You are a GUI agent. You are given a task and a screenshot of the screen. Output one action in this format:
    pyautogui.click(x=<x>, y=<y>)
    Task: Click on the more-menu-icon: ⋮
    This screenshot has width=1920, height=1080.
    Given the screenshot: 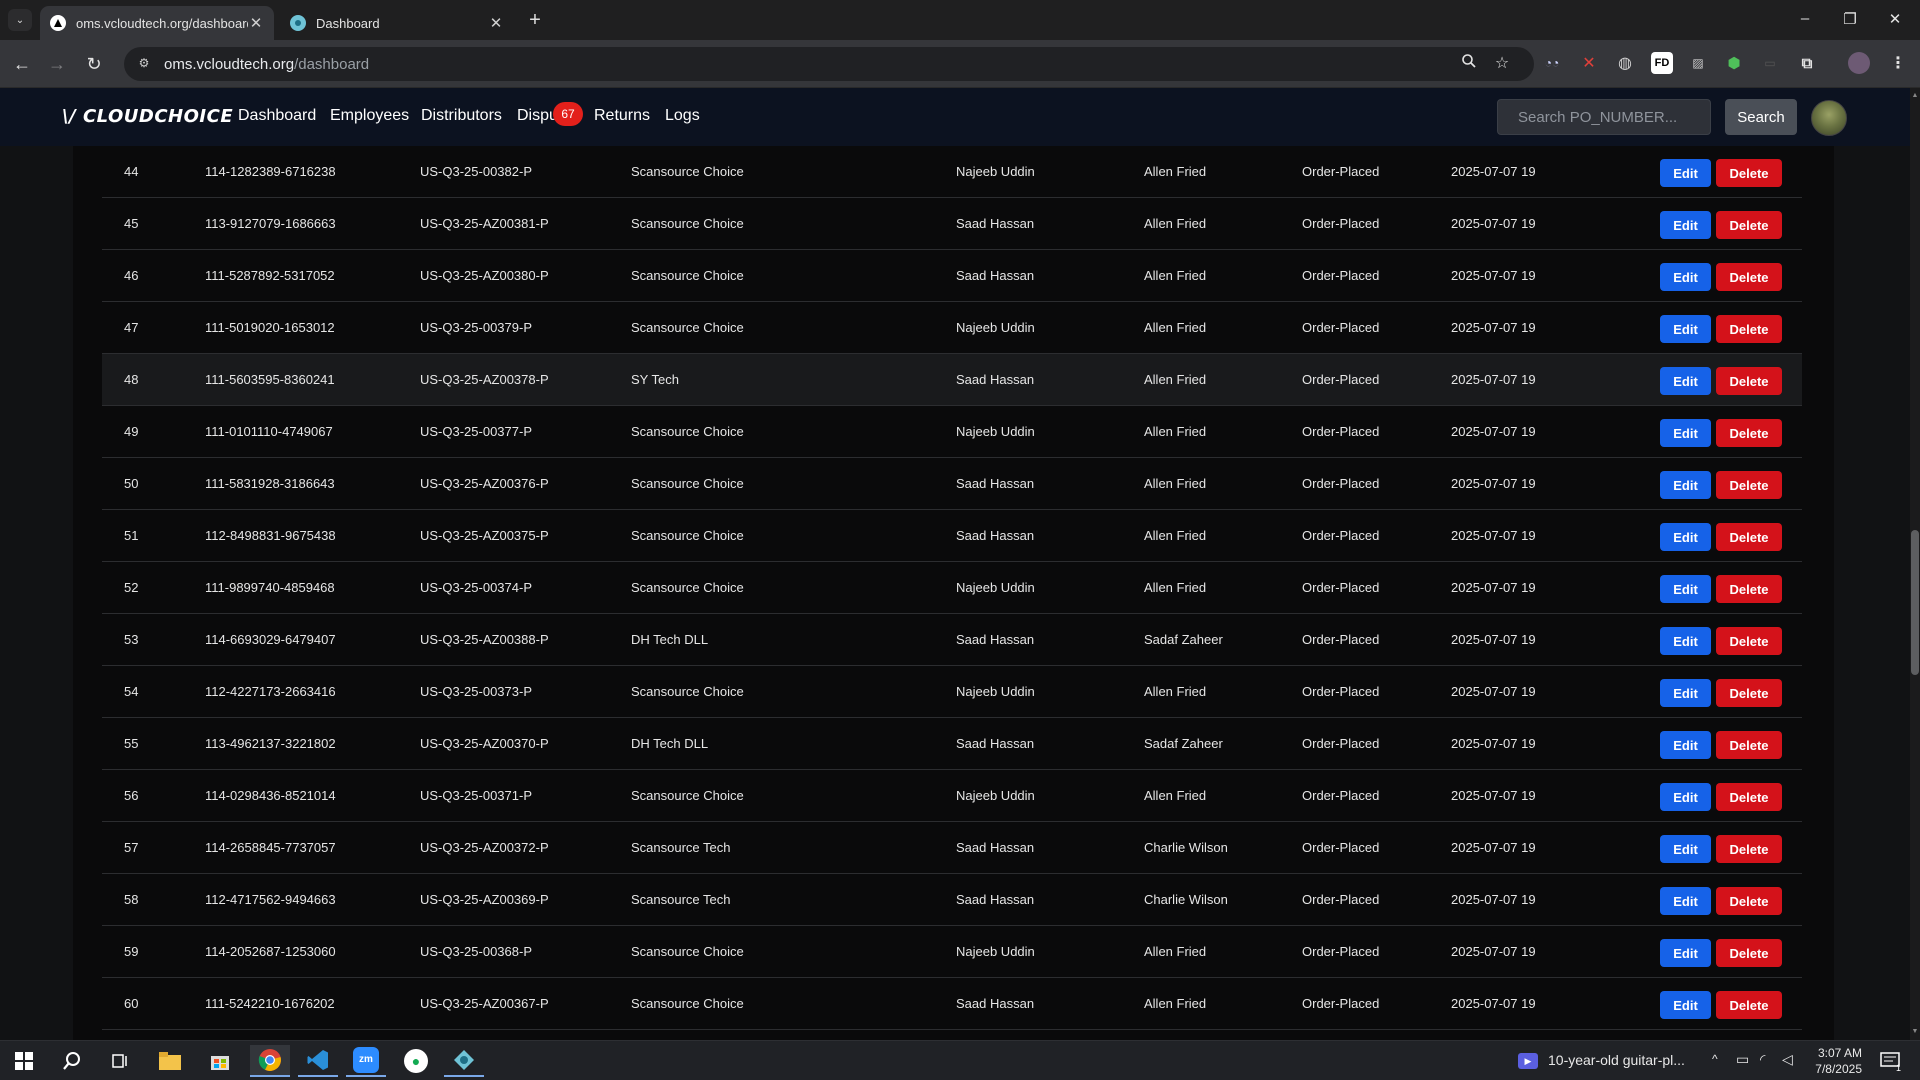 What is the action you would take?
    pyautogui.click(x=1898, y=63)
    